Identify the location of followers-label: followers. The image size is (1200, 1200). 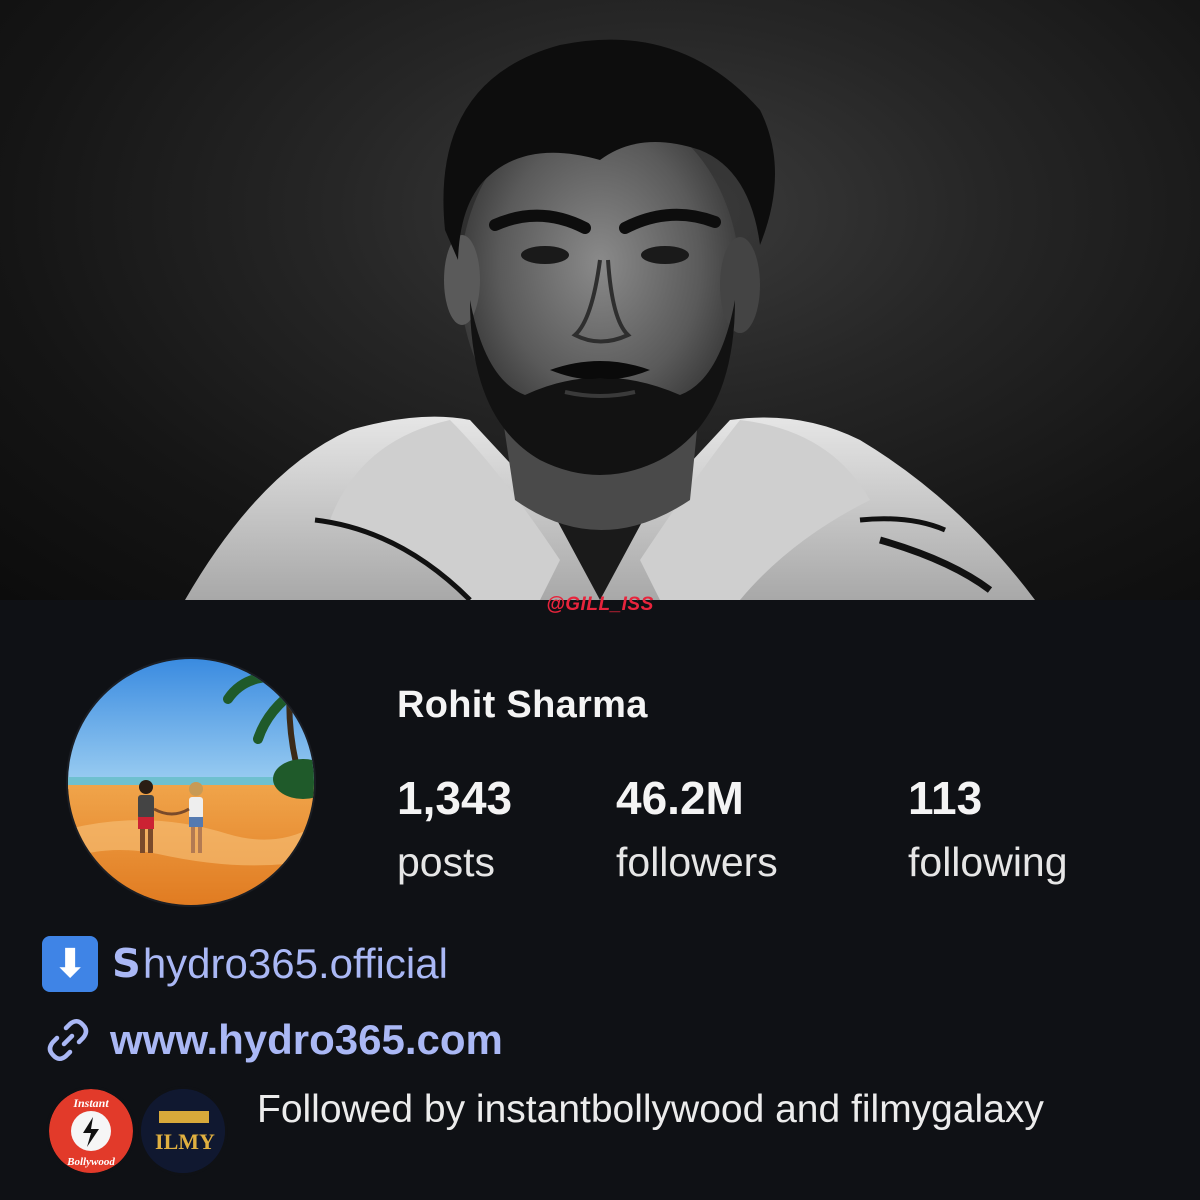
(697, 862).